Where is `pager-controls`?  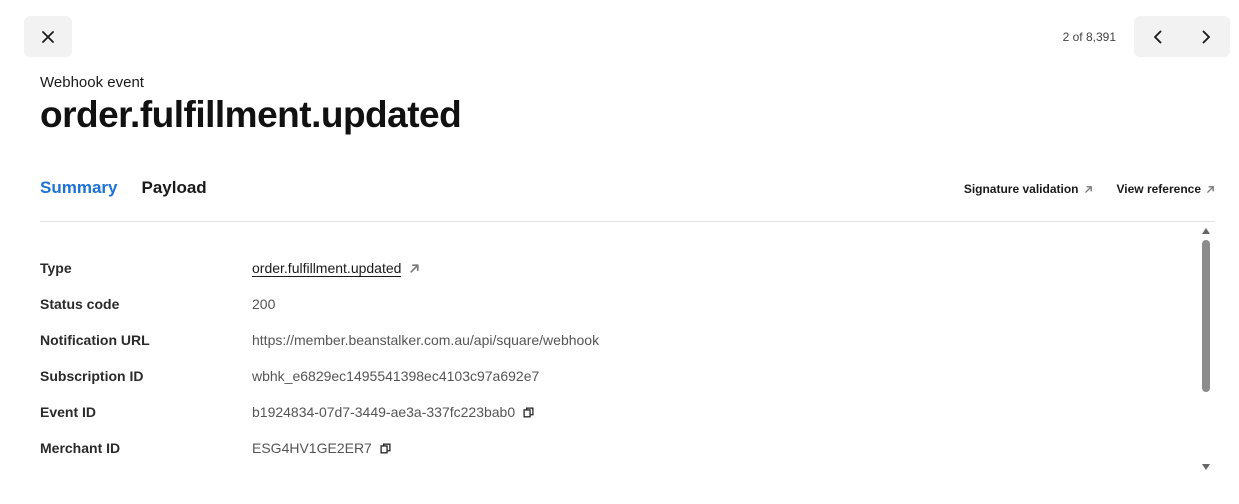 pager-controls is located at coordinates (1182, 36).